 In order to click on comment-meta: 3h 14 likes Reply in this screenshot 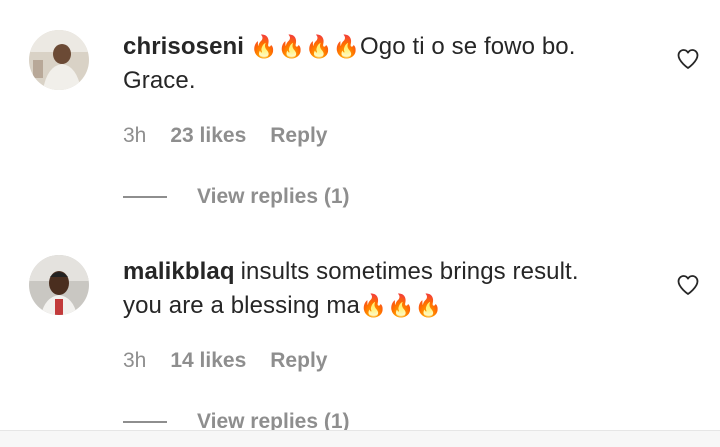, I will do `click(225, 361)`.